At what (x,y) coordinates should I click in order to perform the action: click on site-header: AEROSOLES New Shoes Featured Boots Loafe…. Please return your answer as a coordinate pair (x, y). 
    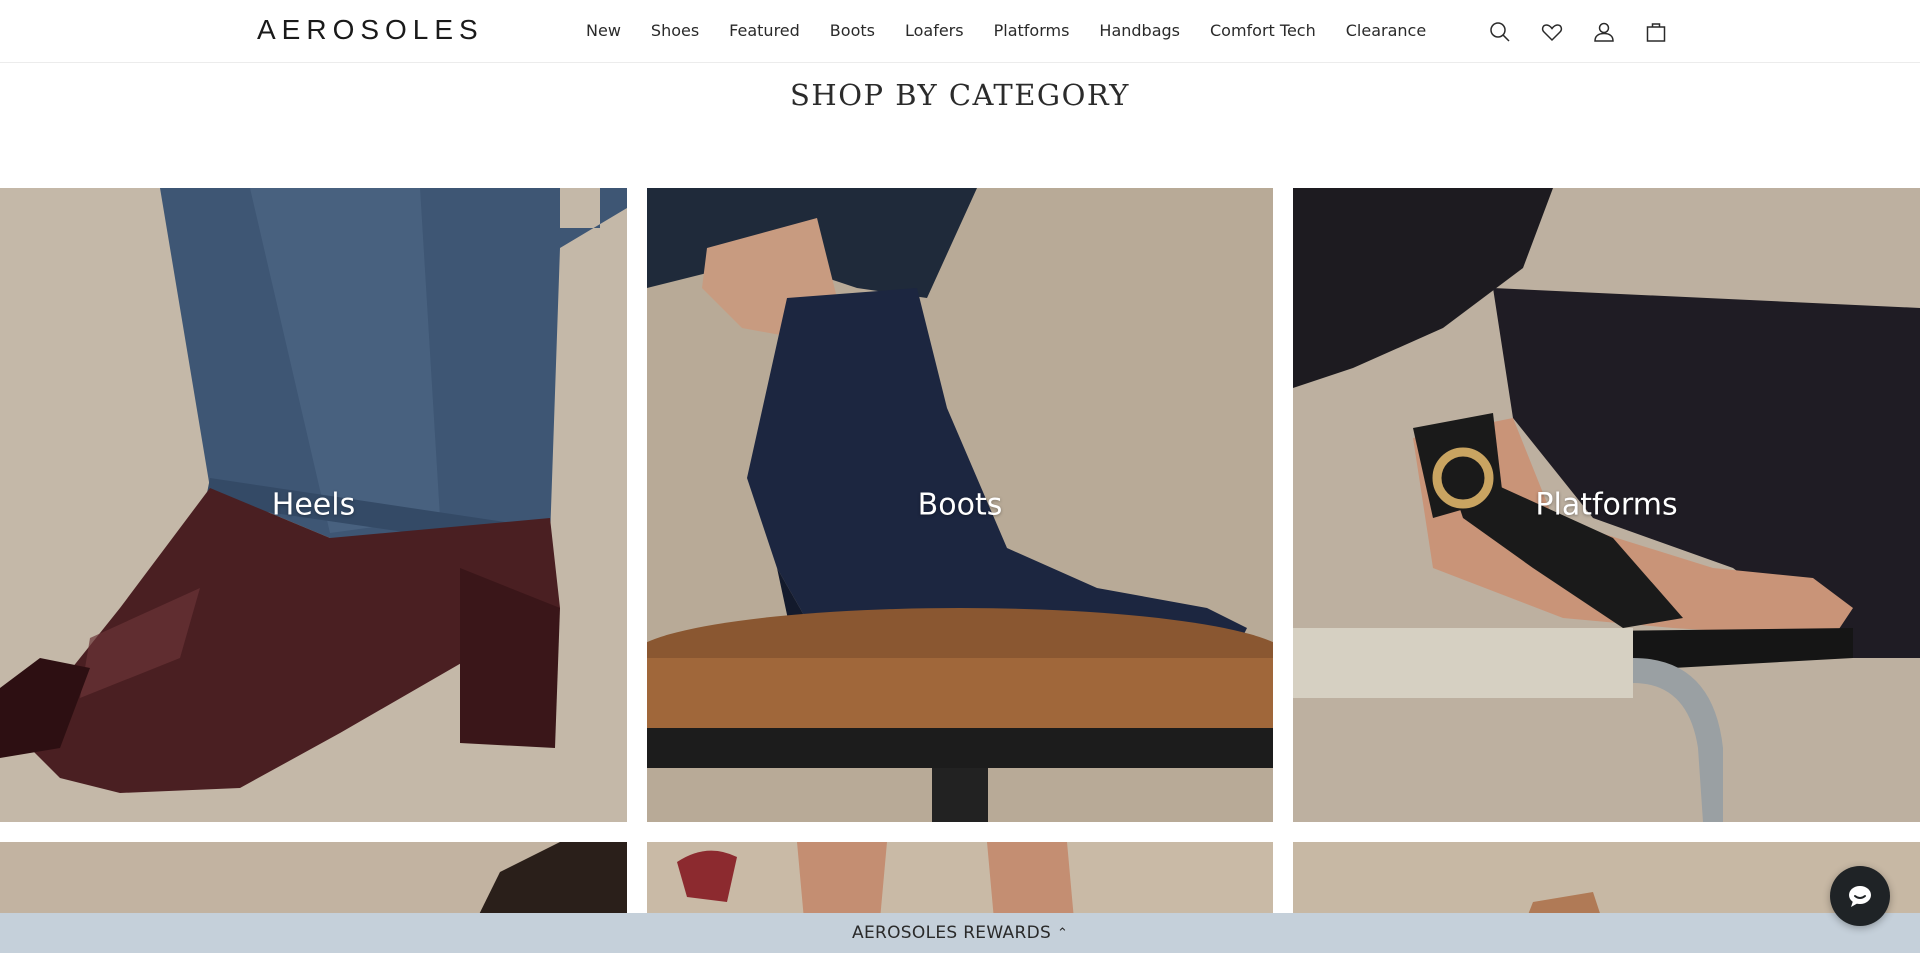
    Looking at the image, I should click on (960, 31).